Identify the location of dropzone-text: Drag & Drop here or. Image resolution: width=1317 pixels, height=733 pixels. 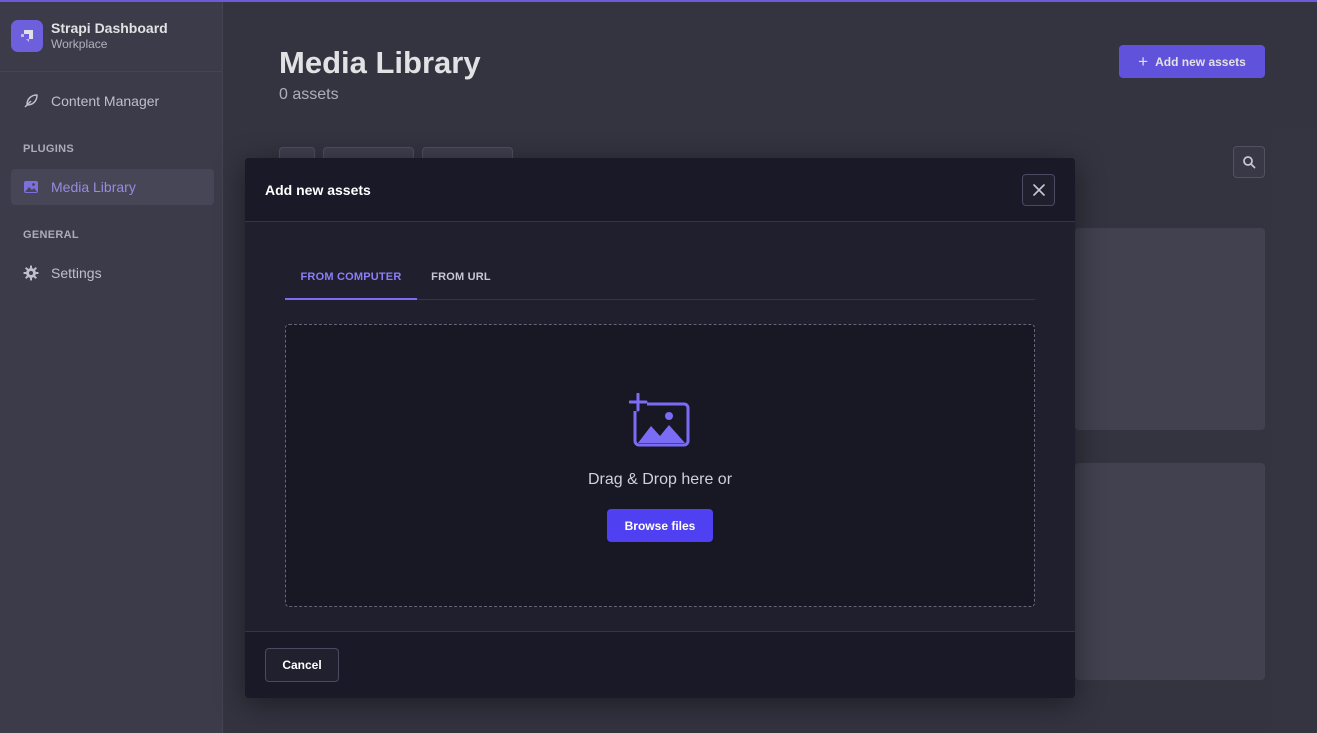
(660, 479).